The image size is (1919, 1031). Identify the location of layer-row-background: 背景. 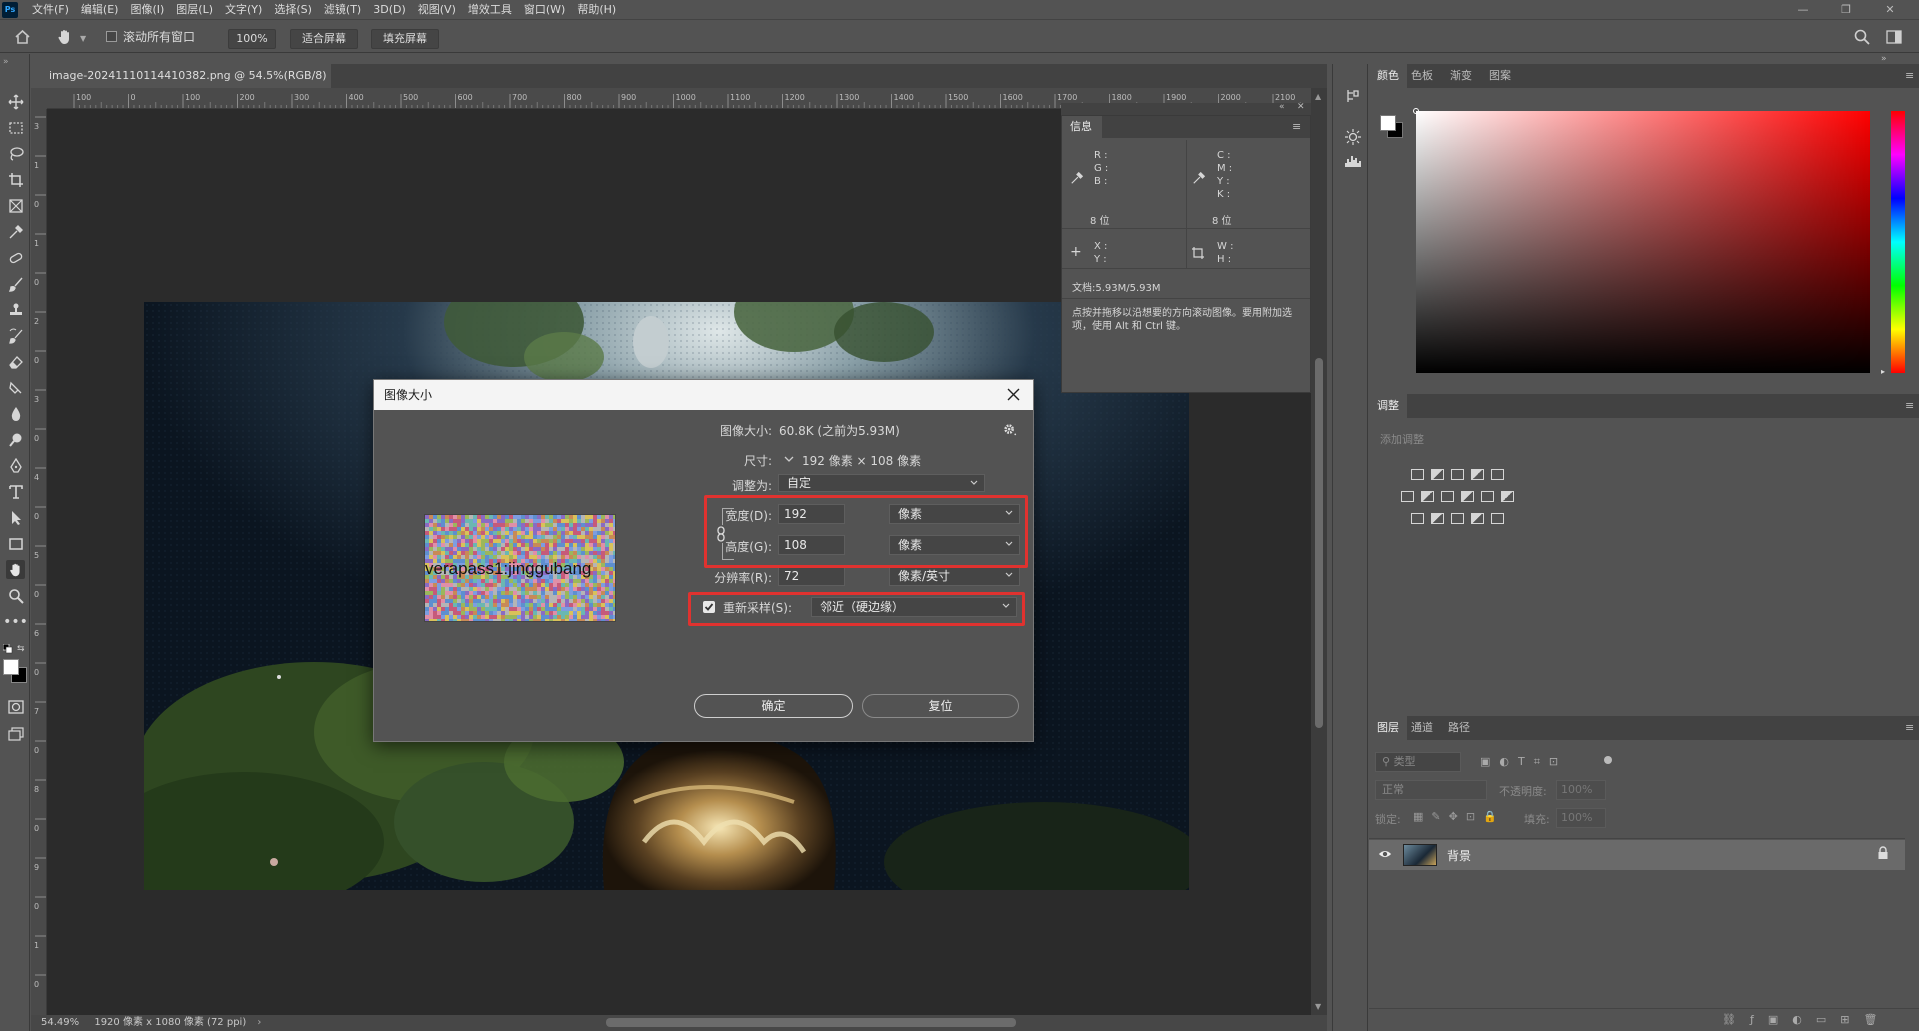
(1637, 855).